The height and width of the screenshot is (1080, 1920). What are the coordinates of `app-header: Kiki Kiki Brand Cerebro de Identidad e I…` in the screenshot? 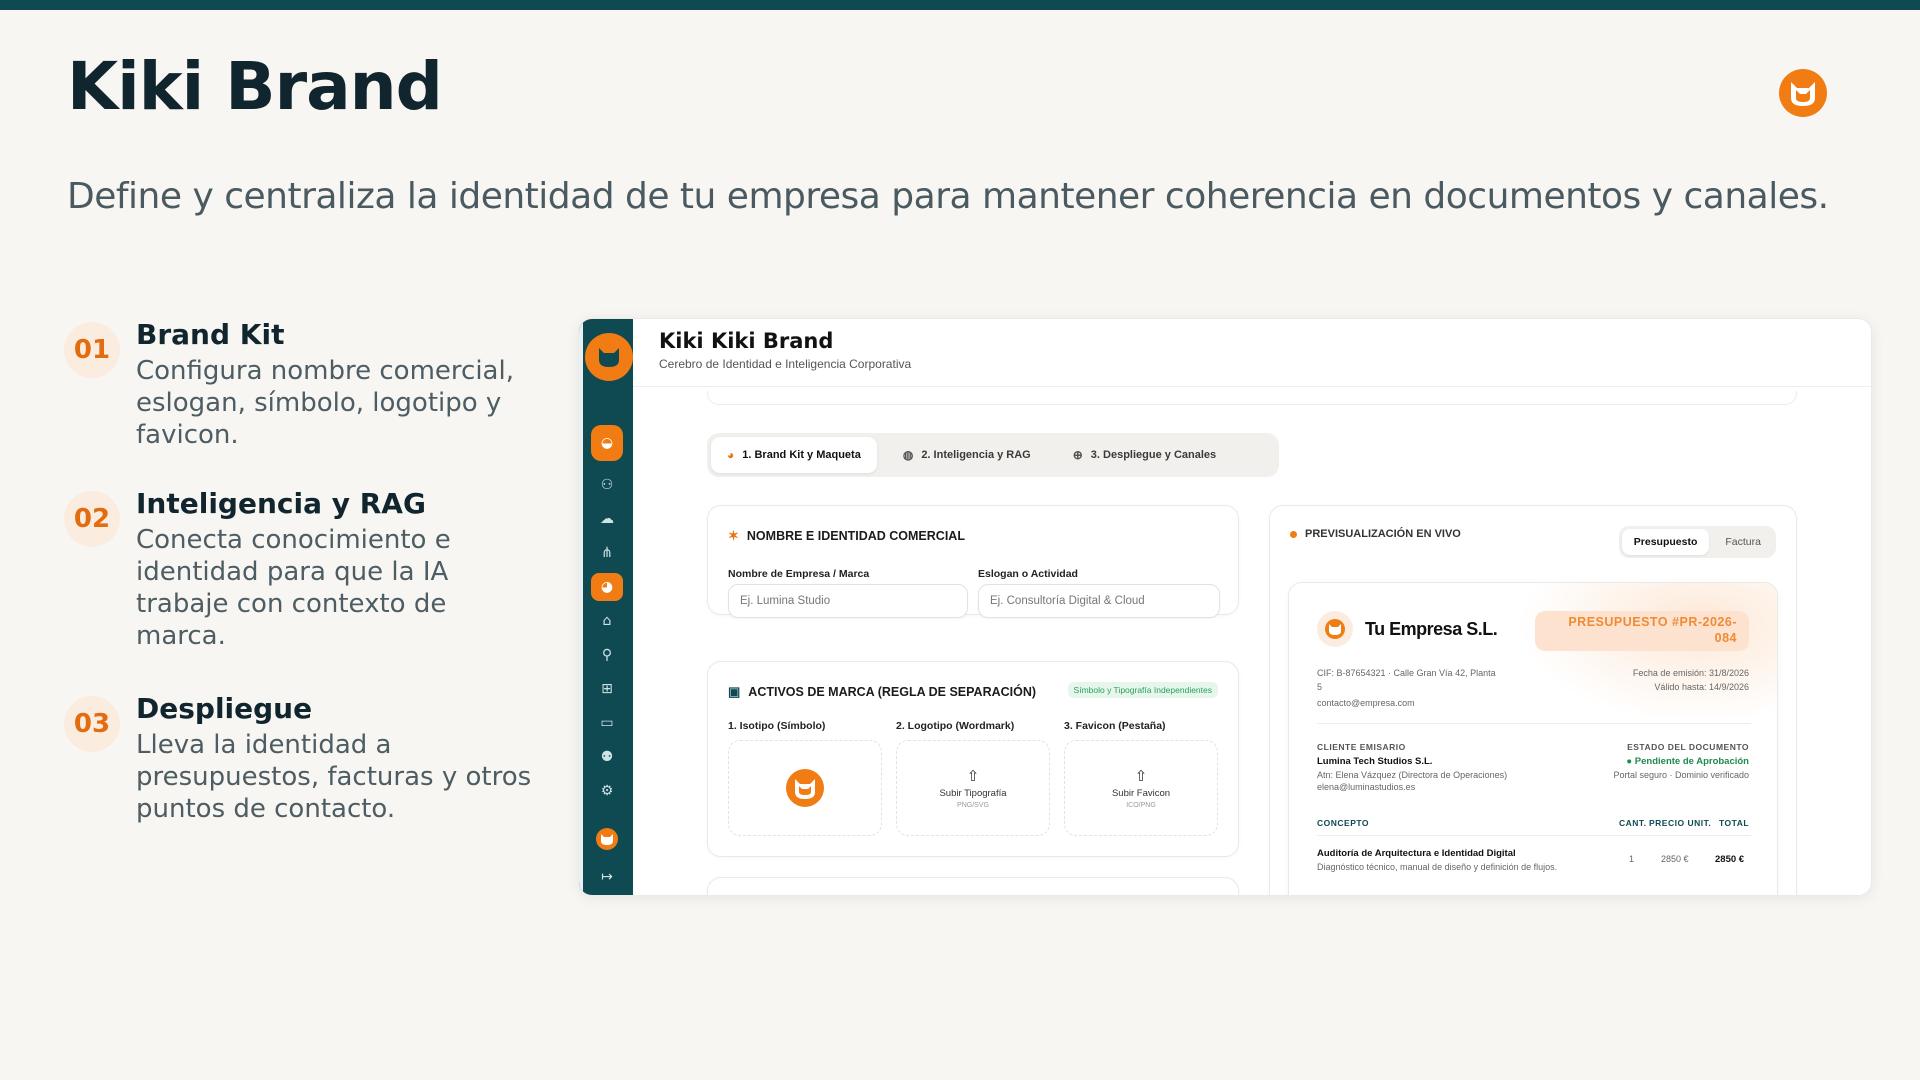 It's located at (1252, 353).